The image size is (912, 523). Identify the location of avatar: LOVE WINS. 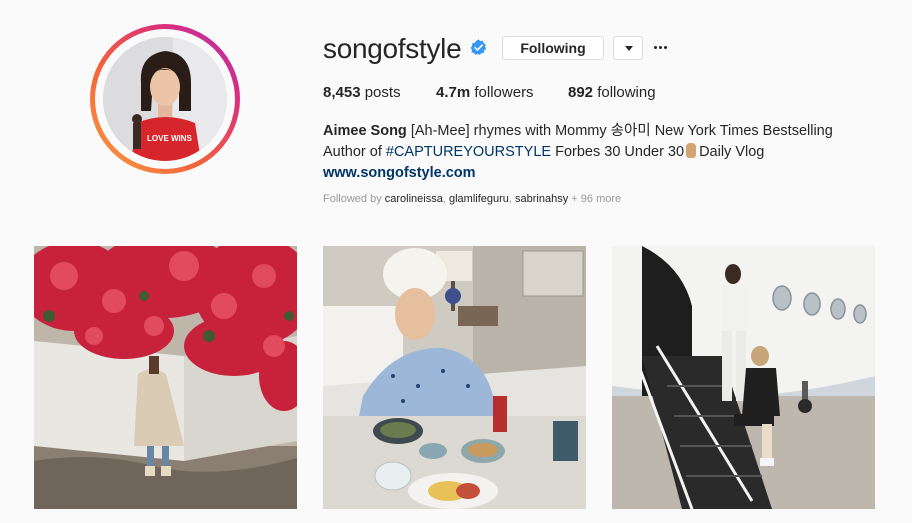
(165, 99).